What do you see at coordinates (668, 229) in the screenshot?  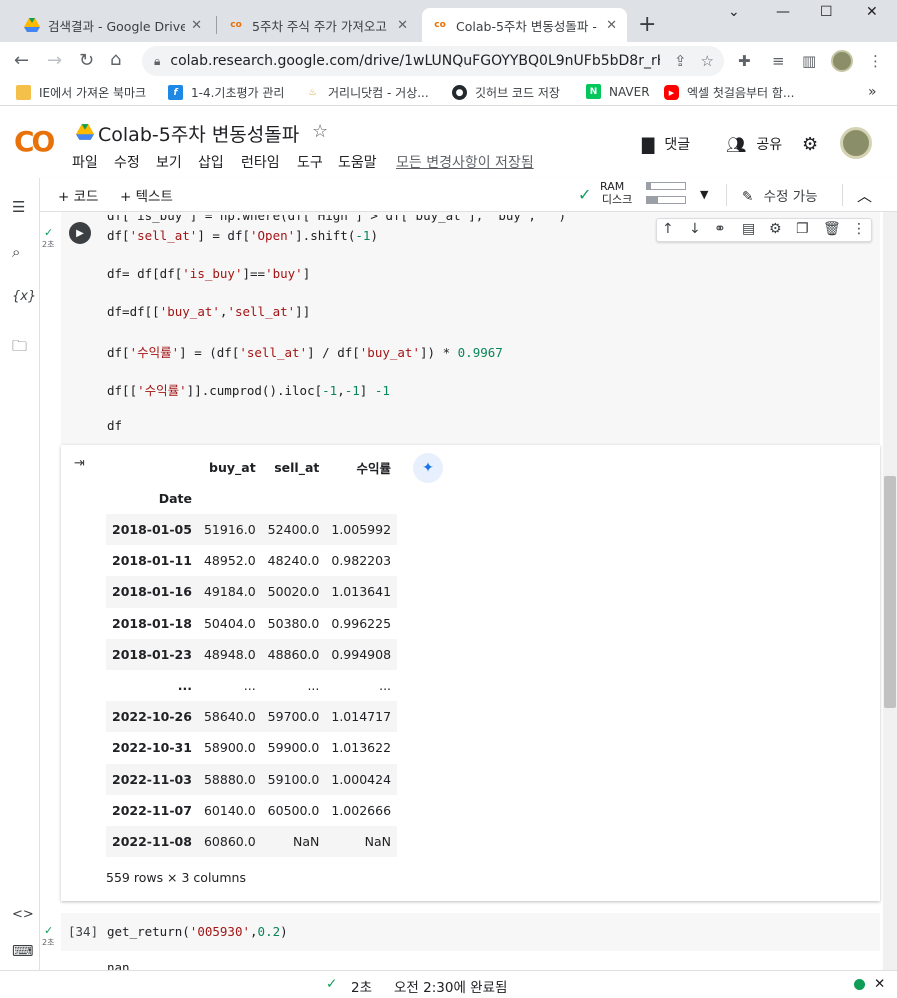 I see `move-up-icon: ↑` at bounding box center [668, 229].